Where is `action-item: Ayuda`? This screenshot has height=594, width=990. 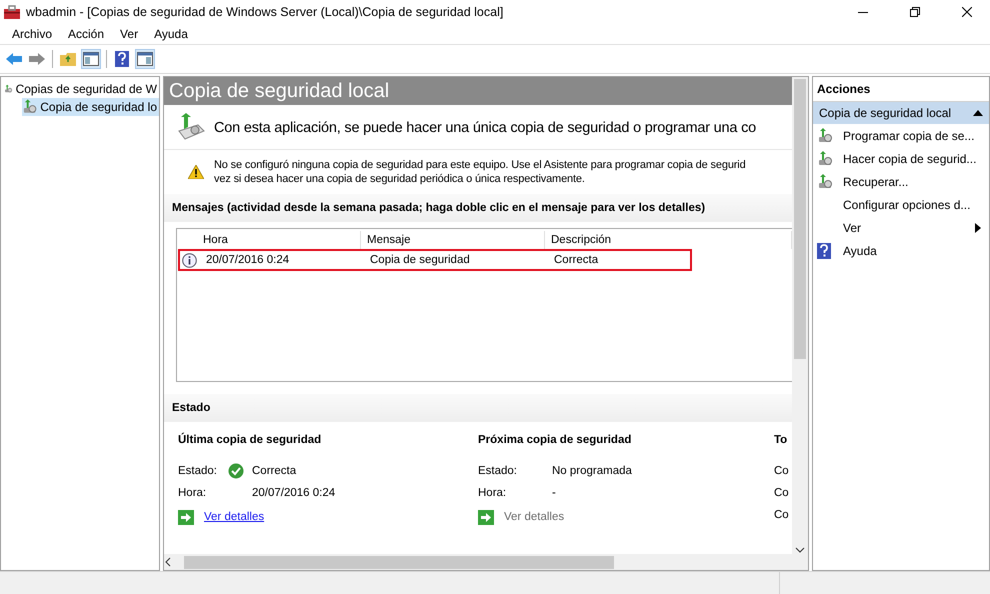 action-item: Ayuda is located at coordinates (901, 250).